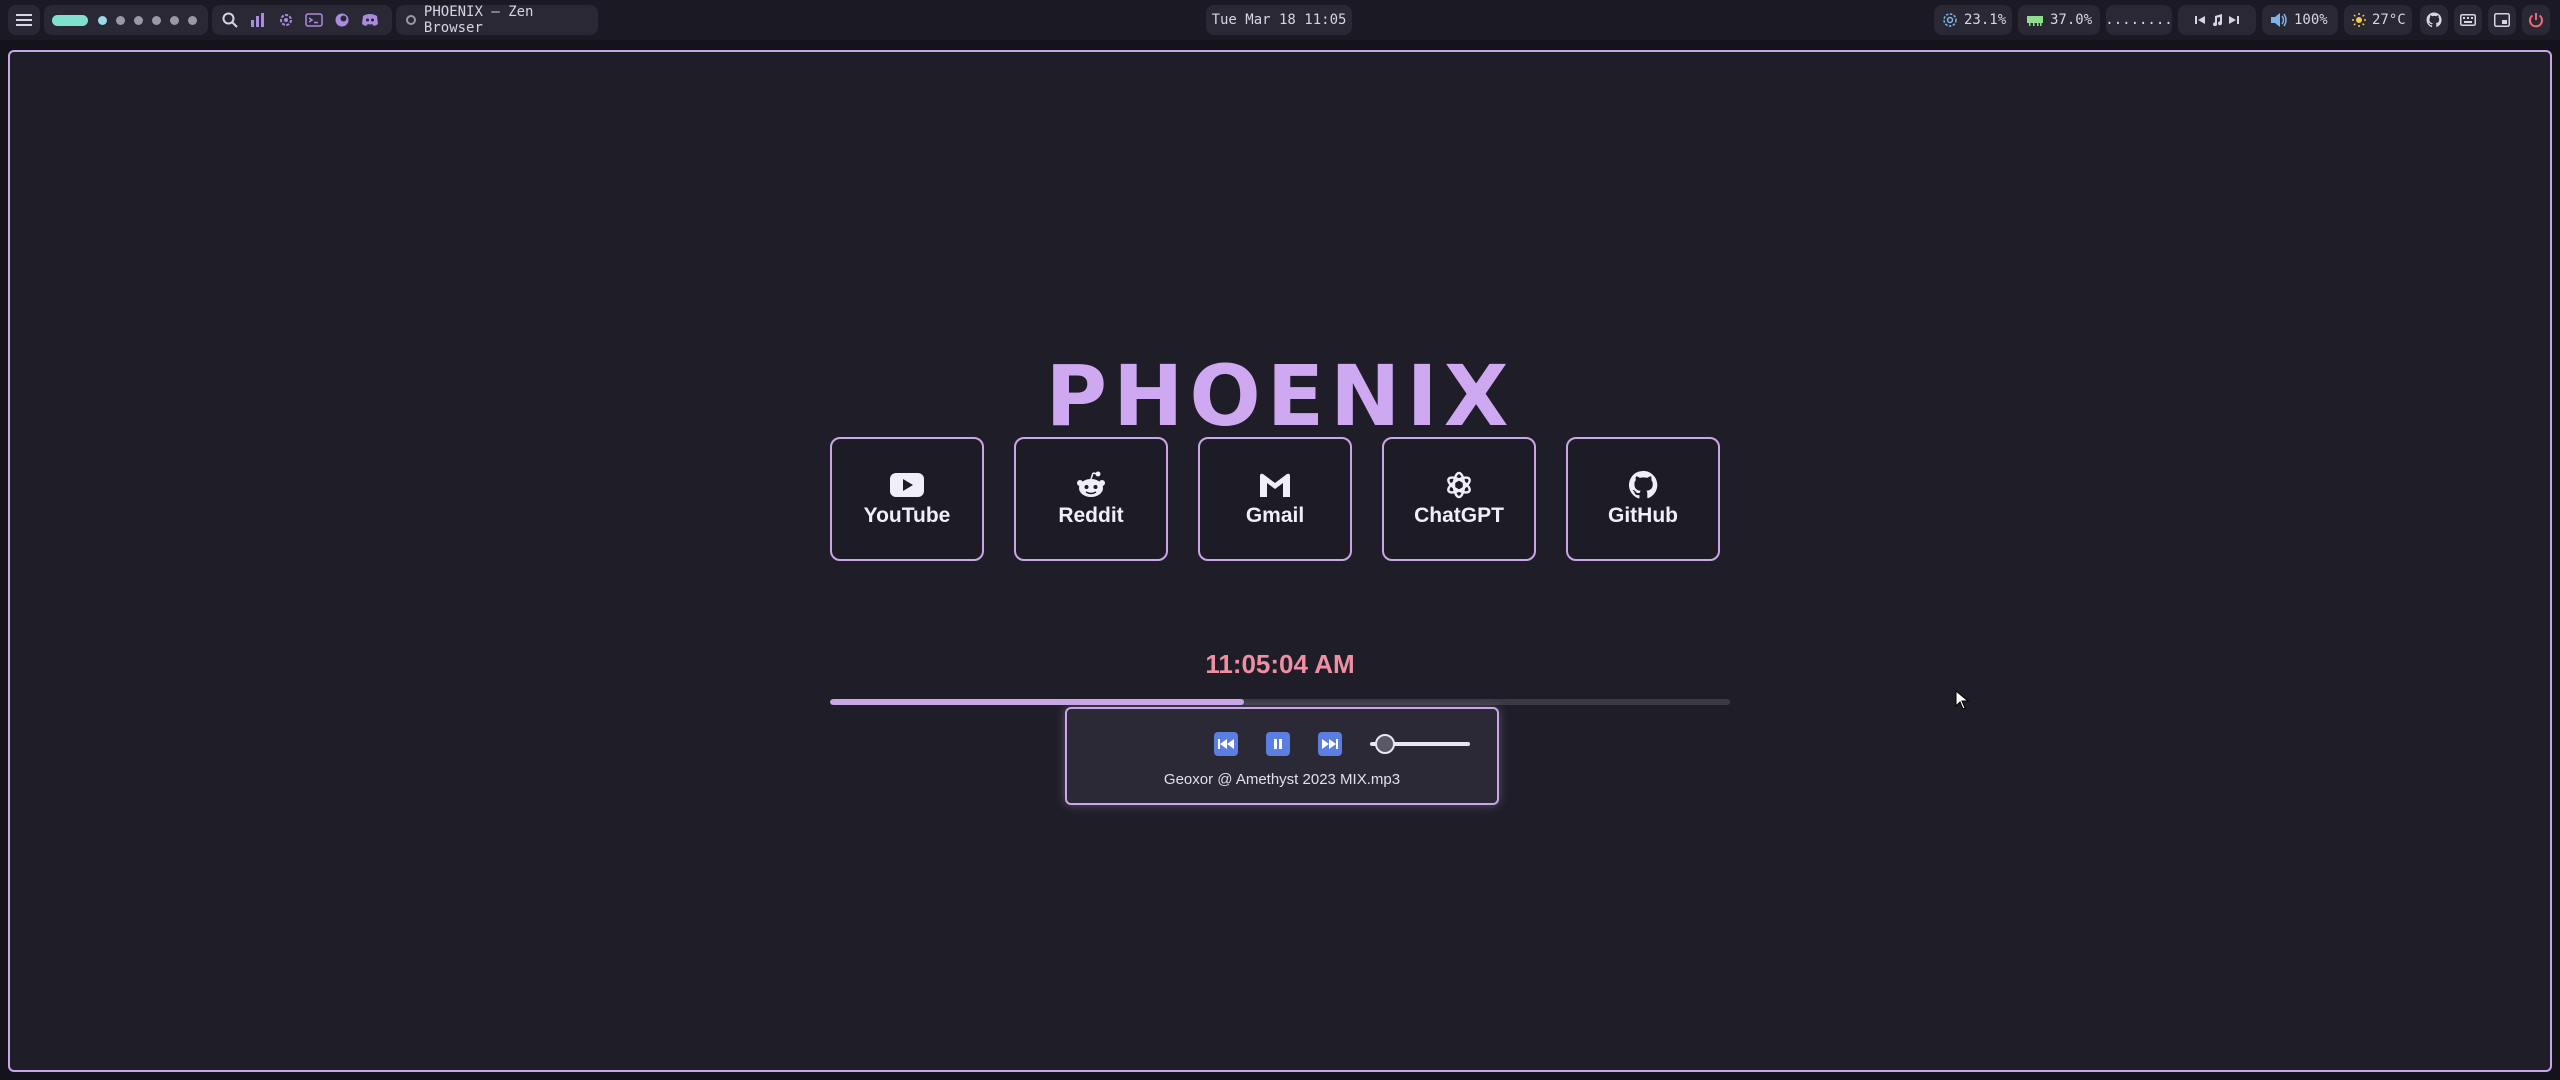 Image resolution: width=2560 pixels, height=1080 pixels. What do you see at coordinates (1962, 700) in the screenshot?
I see `mouse-cursor-icon` at bounding box center [1962, 700].